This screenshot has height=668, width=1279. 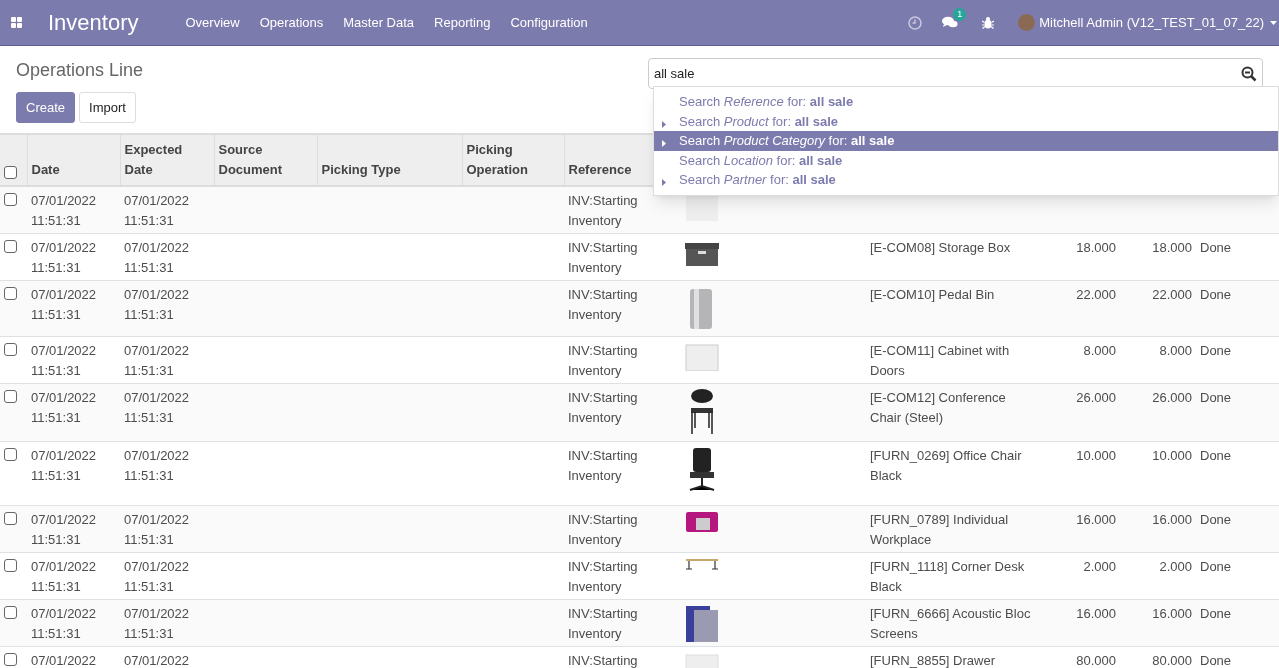 I want to click on column-header: Picking Type, so click(x=389, y=160).